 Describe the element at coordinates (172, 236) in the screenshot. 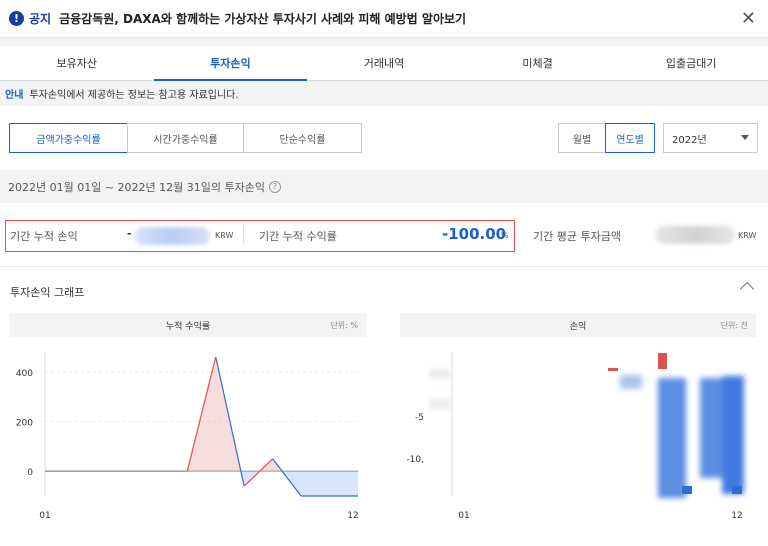

I see `cum-pnl-blurred-value` at that location.